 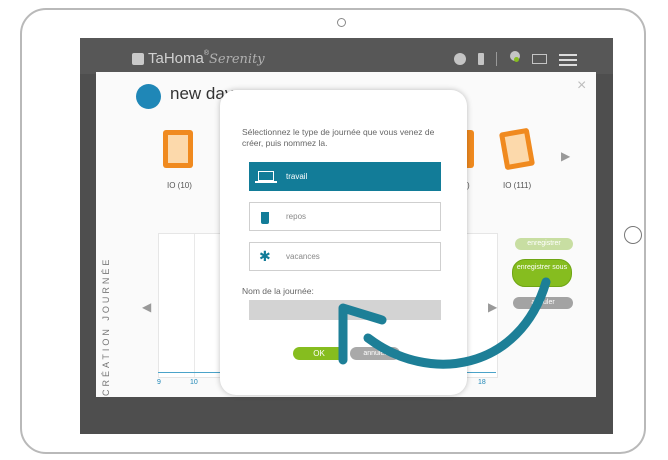 I want to click on swipe-arrow-head, so click(x=362, y=334).